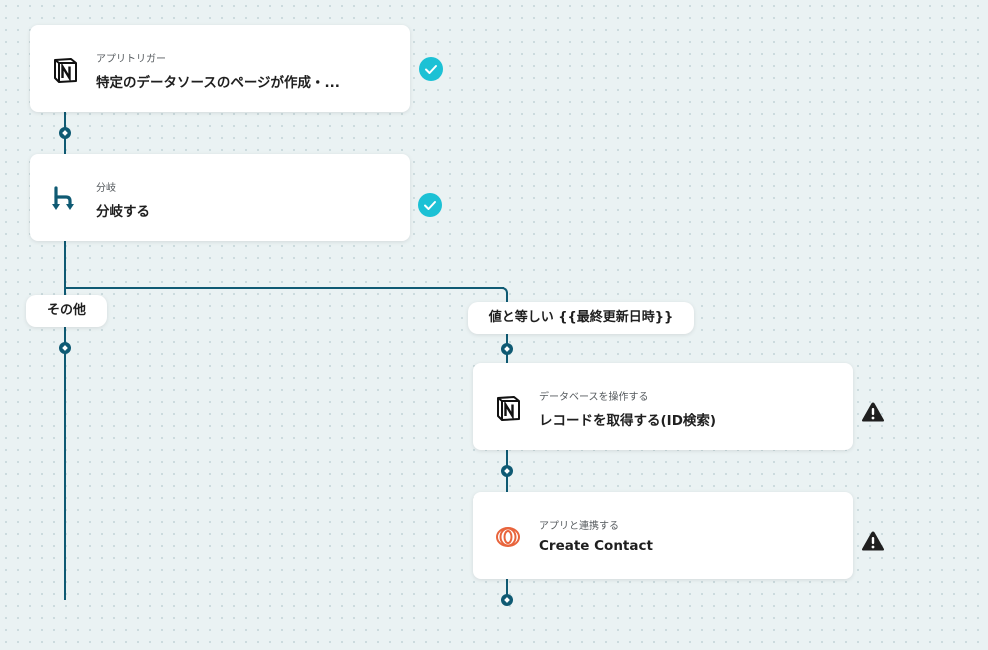  What do you see at coordinates (123, 212) in the screenshot?
I see `step-title: 分岐する` at bounding box center [123, 212].